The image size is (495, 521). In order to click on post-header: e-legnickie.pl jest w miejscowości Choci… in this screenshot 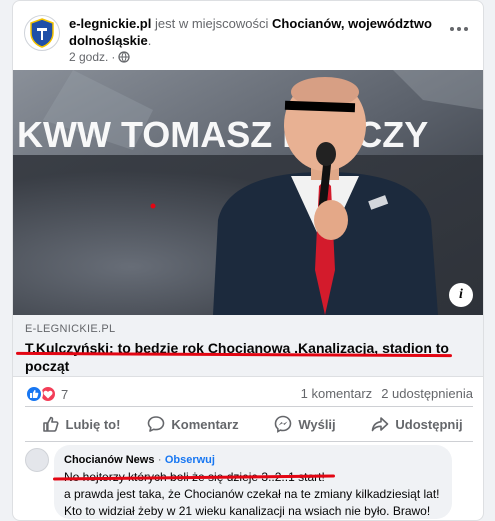, I will do `click(248, 35)`.